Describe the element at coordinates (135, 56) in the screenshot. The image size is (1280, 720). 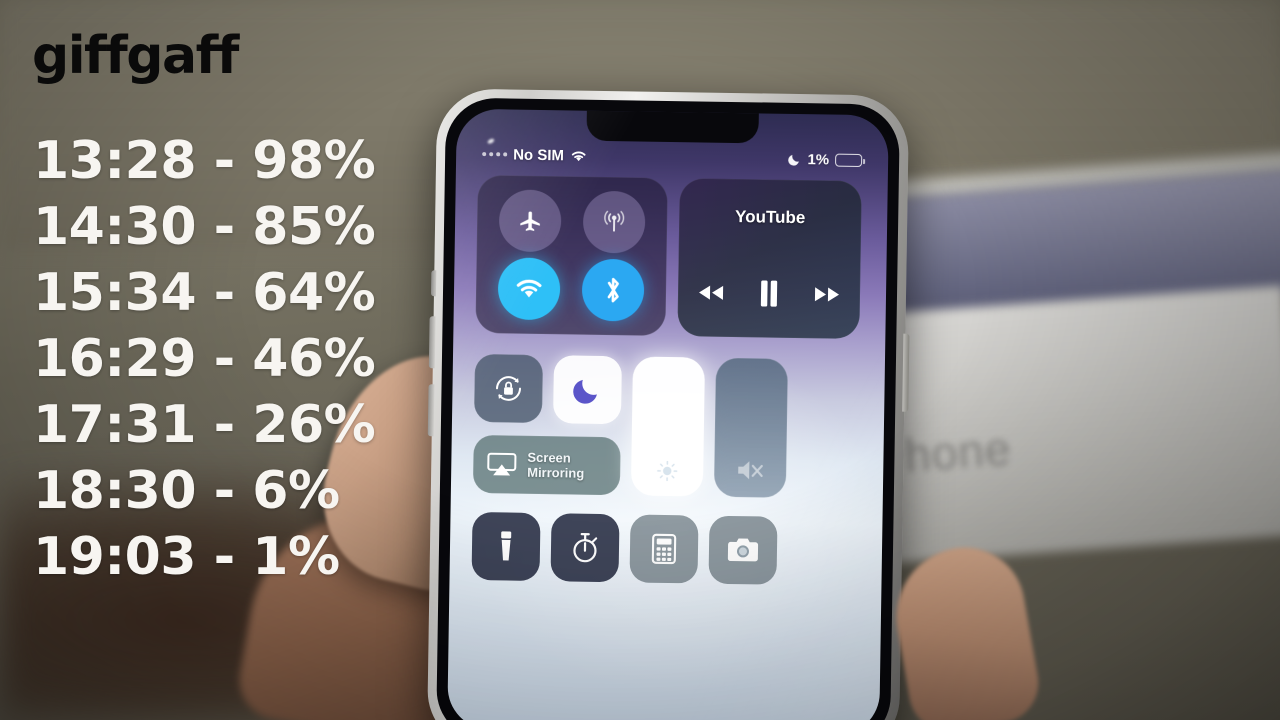
I see `giffgaff-logo: giffgaff` at that location.